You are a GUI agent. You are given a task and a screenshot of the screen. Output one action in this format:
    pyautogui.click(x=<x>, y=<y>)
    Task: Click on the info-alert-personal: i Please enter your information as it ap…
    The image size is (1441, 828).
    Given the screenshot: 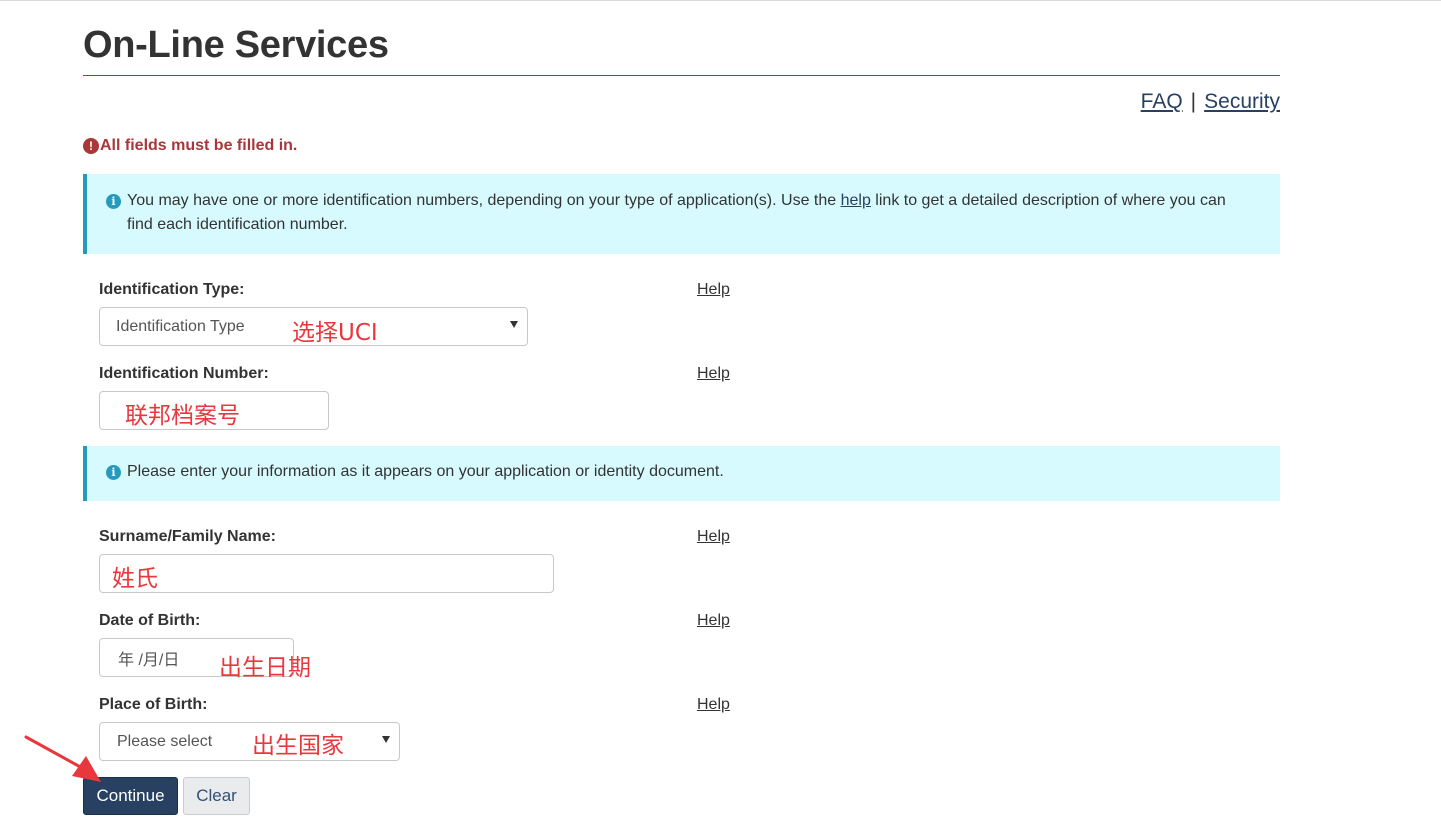 What is the action you would take?
    pyautogui.click(x=681, y=473)
    